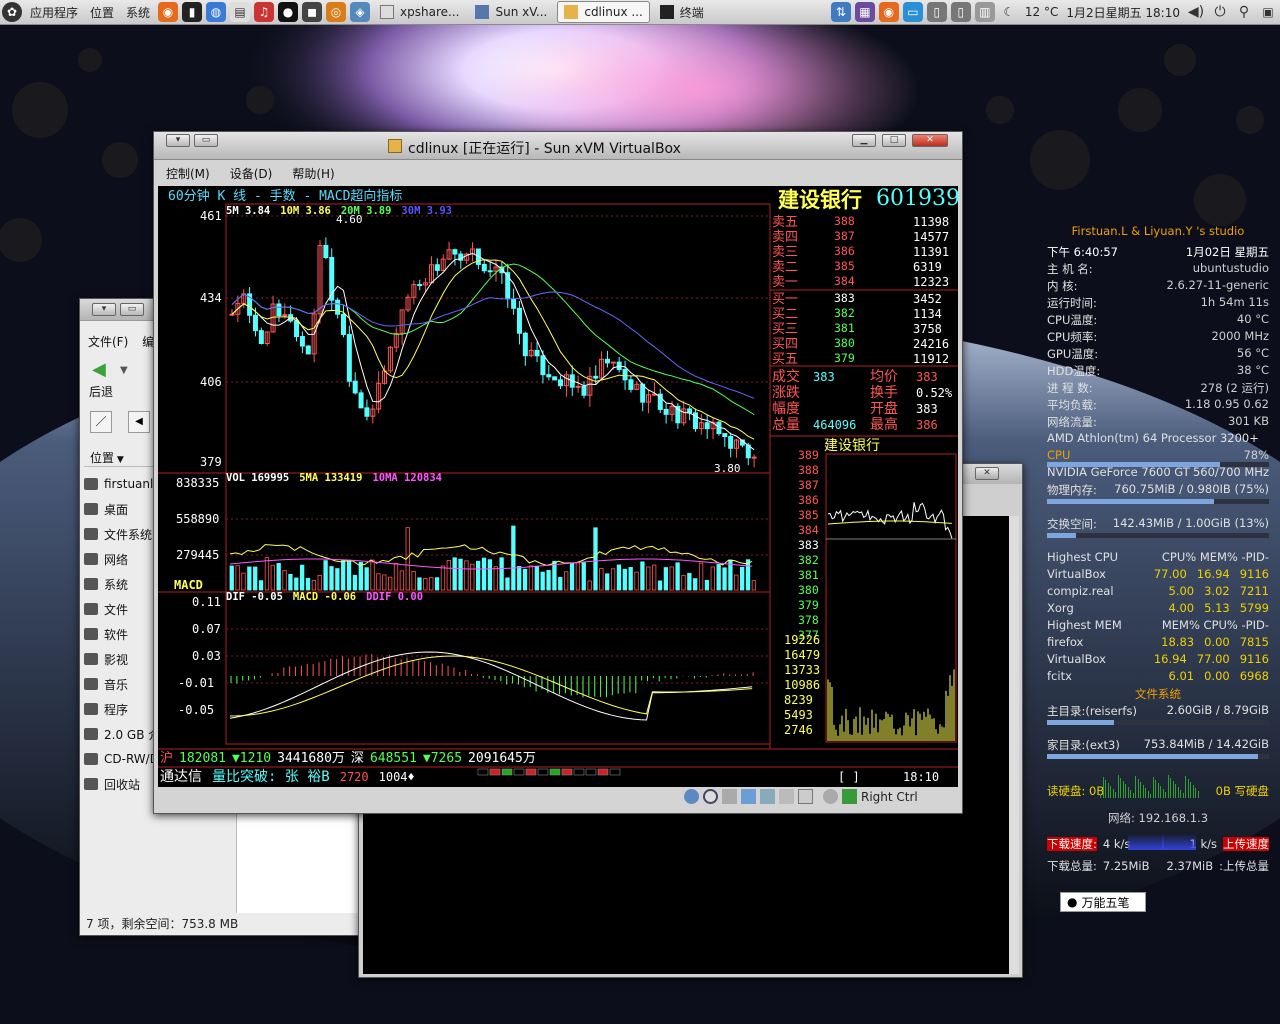 The width and height of the screenshot is (1280, 1024). Describe the element at coordinates (1158, 370) in the screenshot. I see `conky-row: HDD温度: 38 °C` at that location.